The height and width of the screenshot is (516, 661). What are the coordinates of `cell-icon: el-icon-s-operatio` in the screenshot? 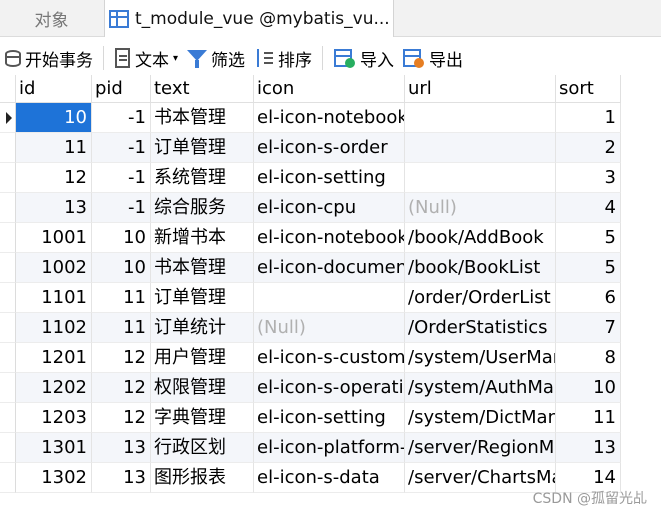 It's located at (329, 388).